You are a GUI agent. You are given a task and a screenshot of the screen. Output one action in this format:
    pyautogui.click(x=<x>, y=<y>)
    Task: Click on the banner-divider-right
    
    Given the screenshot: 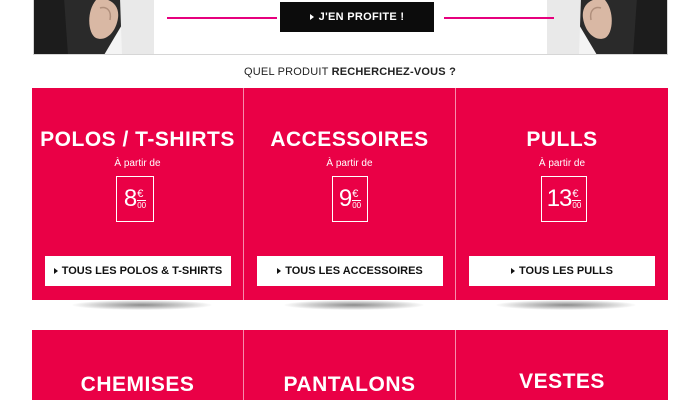 What is the action you would take?
    pyautogui.click(x=499, y=18)
    